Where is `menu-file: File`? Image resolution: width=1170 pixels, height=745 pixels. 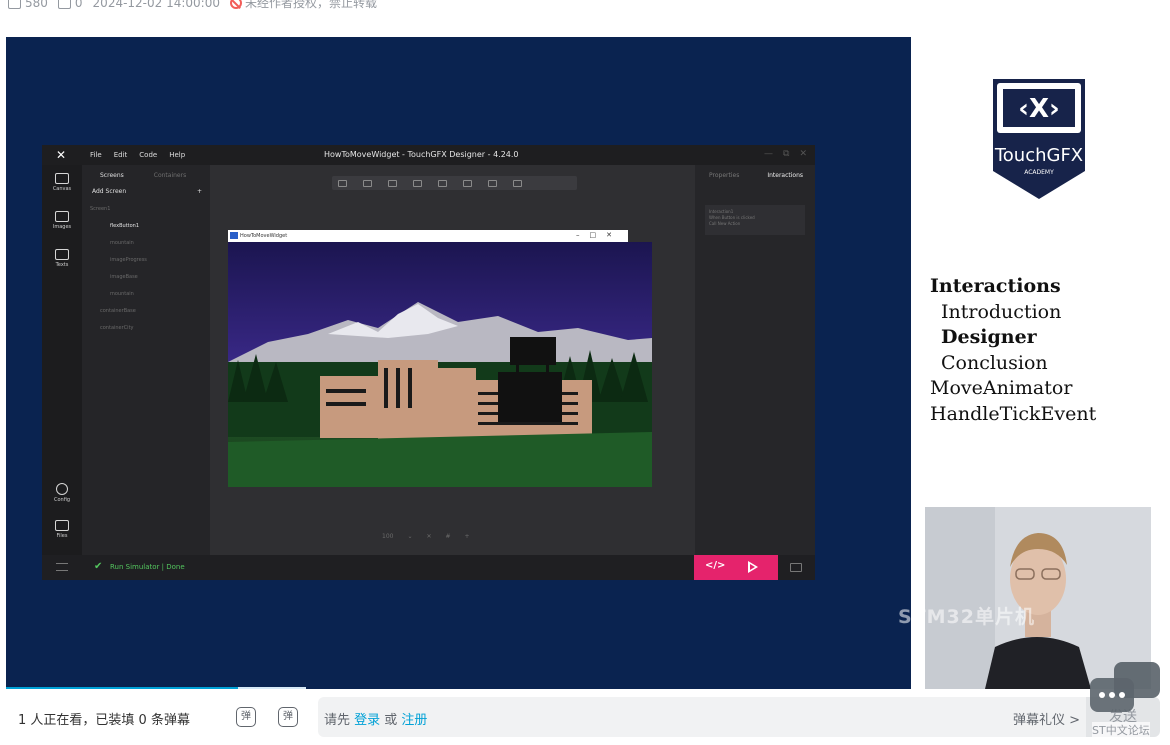 menu-file: File is located at coordinates (96, 155).